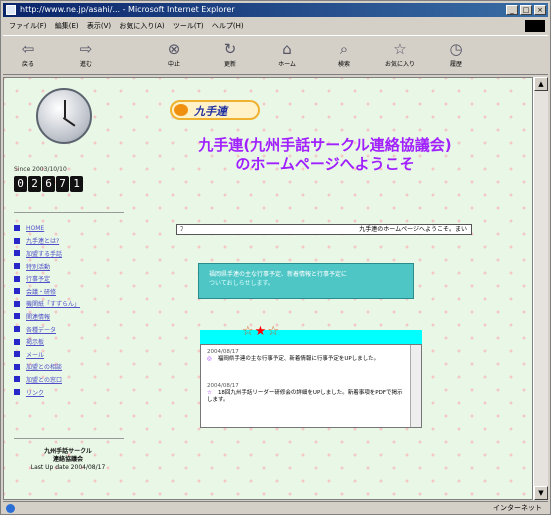 The image size is (551, 515). Describe the element at coordinates (287, 64) in the screenshot. I see `home-label: ホーム` at that location.